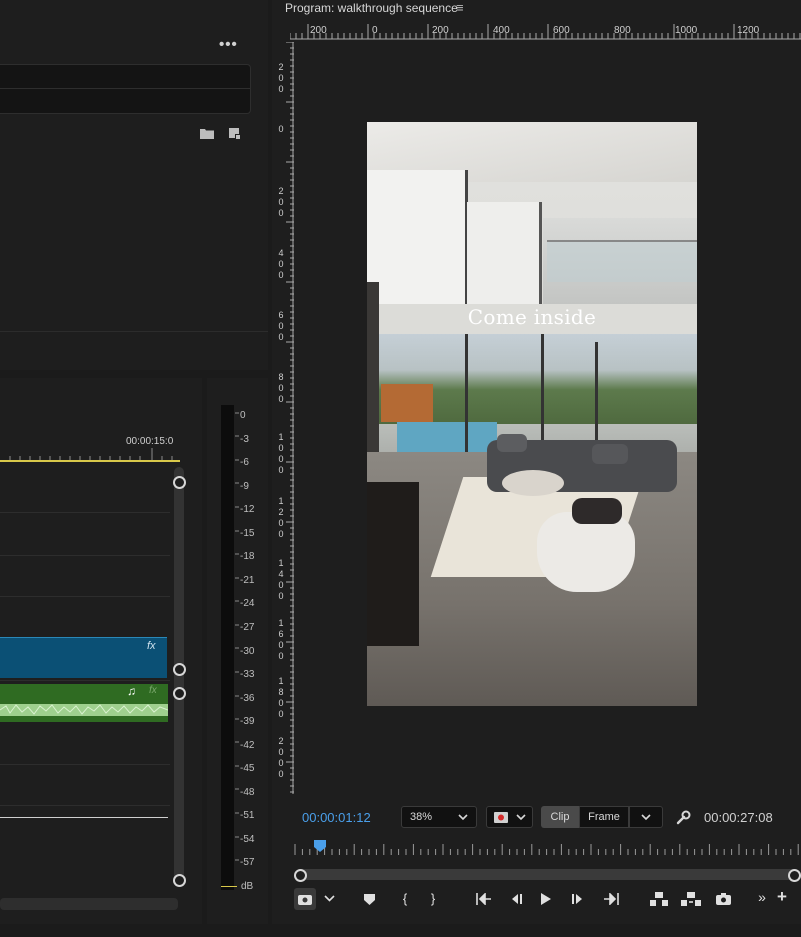 The image size is (801, 937). Describe the element at coordinates (91, 454) in the screenshot. I see `timeline-ruler-ticks` at that location.